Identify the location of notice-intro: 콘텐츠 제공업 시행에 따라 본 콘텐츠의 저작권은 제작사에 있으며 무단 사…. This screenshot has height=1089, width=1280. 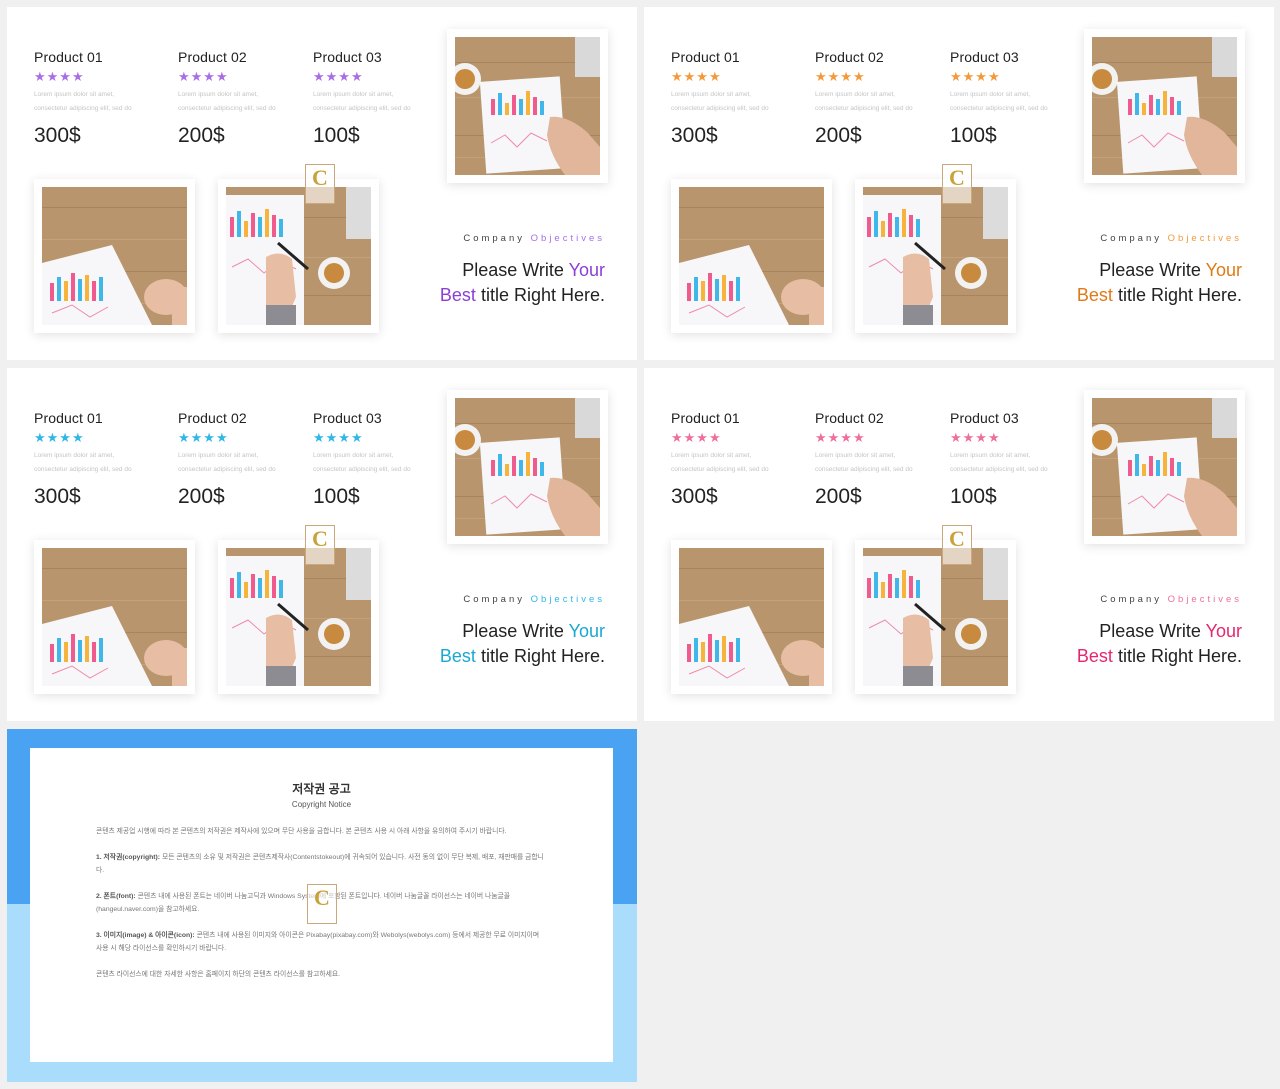
(301, 831).